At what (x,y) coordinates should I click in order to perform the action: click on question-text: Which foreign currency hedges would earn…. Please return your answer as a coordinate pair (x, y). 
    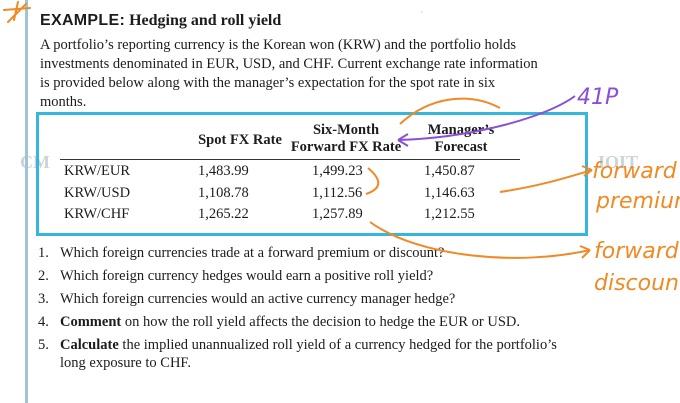
    Looking at the image, I should click on (247, 276).